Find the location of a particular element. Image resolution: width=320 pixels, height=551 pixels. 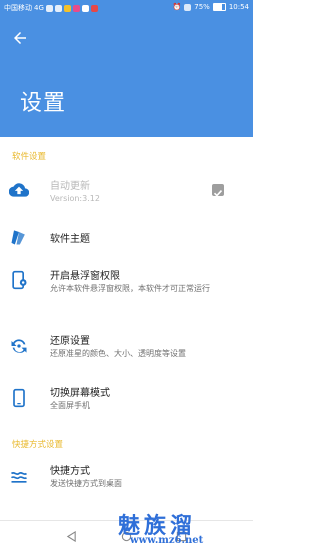

cloud-upload-icon is located at coordinates (19, 190).